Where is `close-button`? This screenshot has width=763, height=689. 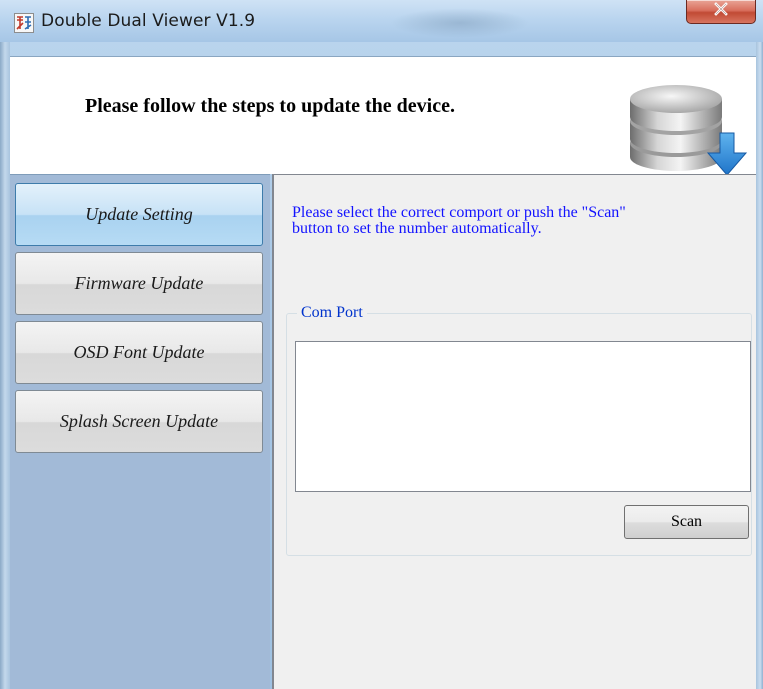 close-button is located at coordinates (721, 12).